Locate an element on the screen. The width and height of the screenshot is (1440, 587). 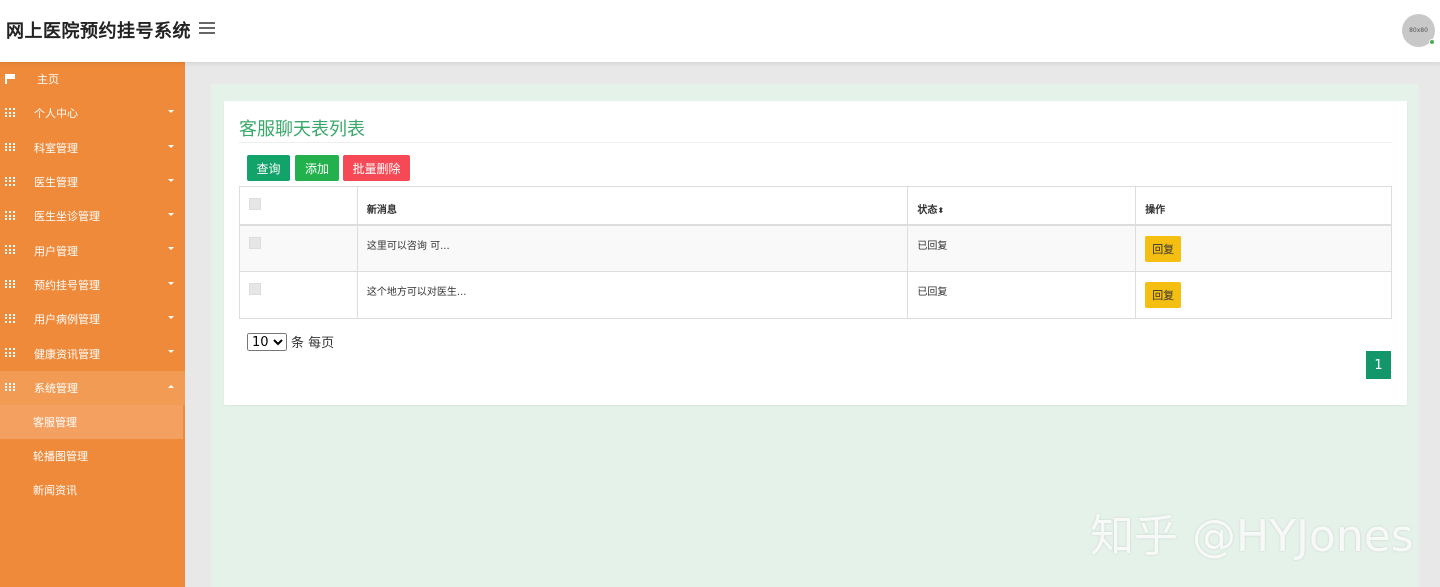
query-button: 查询 is located at coordinates (268, 168).